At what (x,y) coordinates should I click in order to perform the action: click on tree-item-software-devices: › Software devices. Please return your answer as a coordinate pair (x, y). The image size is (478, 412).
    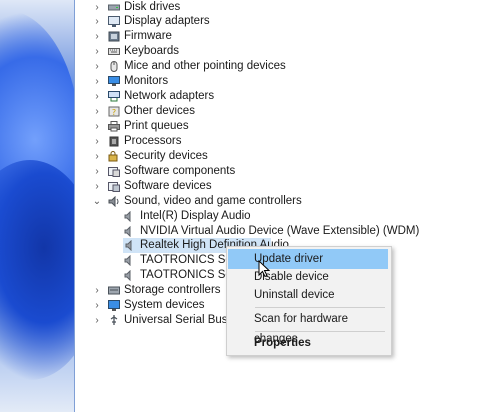
    Looking at the image, I should click on (225, 186).